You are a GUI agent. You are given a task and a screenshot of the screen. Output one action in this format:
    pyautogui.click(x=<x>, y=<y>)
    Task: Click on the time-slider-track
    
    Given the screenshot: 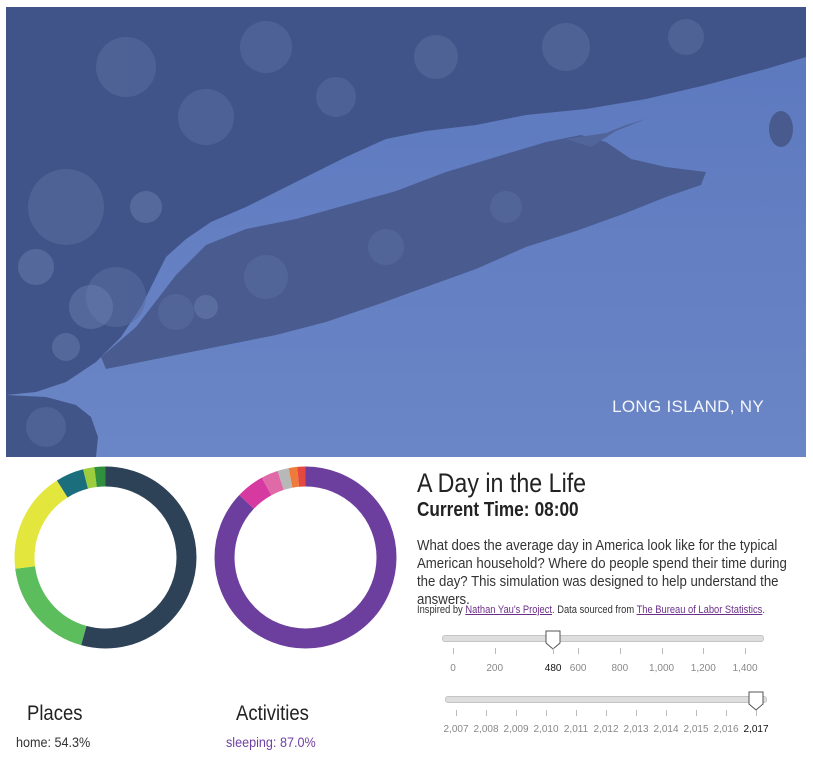 What is the action you would take?
    pyautogui.click(x=603, y=638)
    